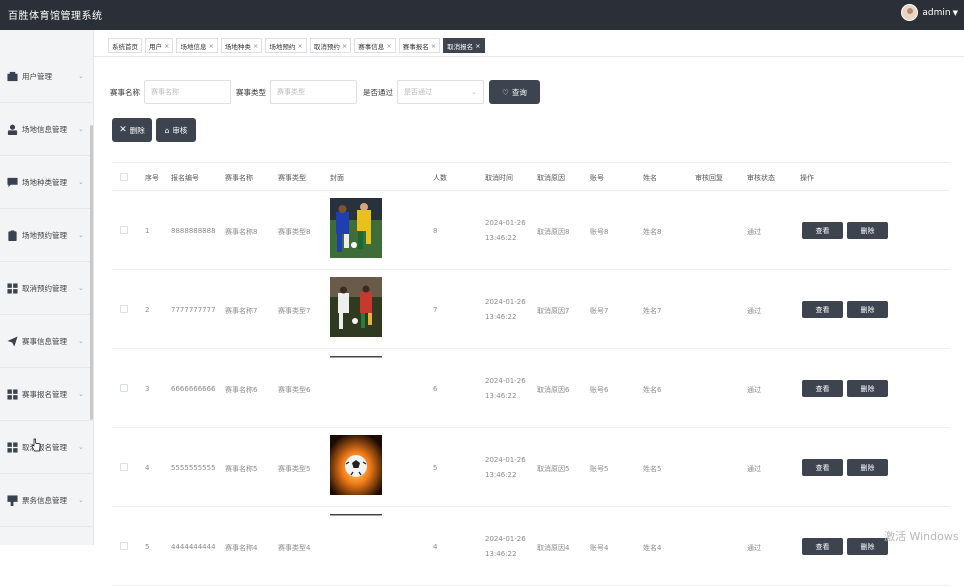 Image resolution: width=964 pixels, height=586 pixels. What do you see at coordinates (464, 45) in the screenshot?
I see `tab-8: 取消报名 ×` at bounding box center [464, 45].